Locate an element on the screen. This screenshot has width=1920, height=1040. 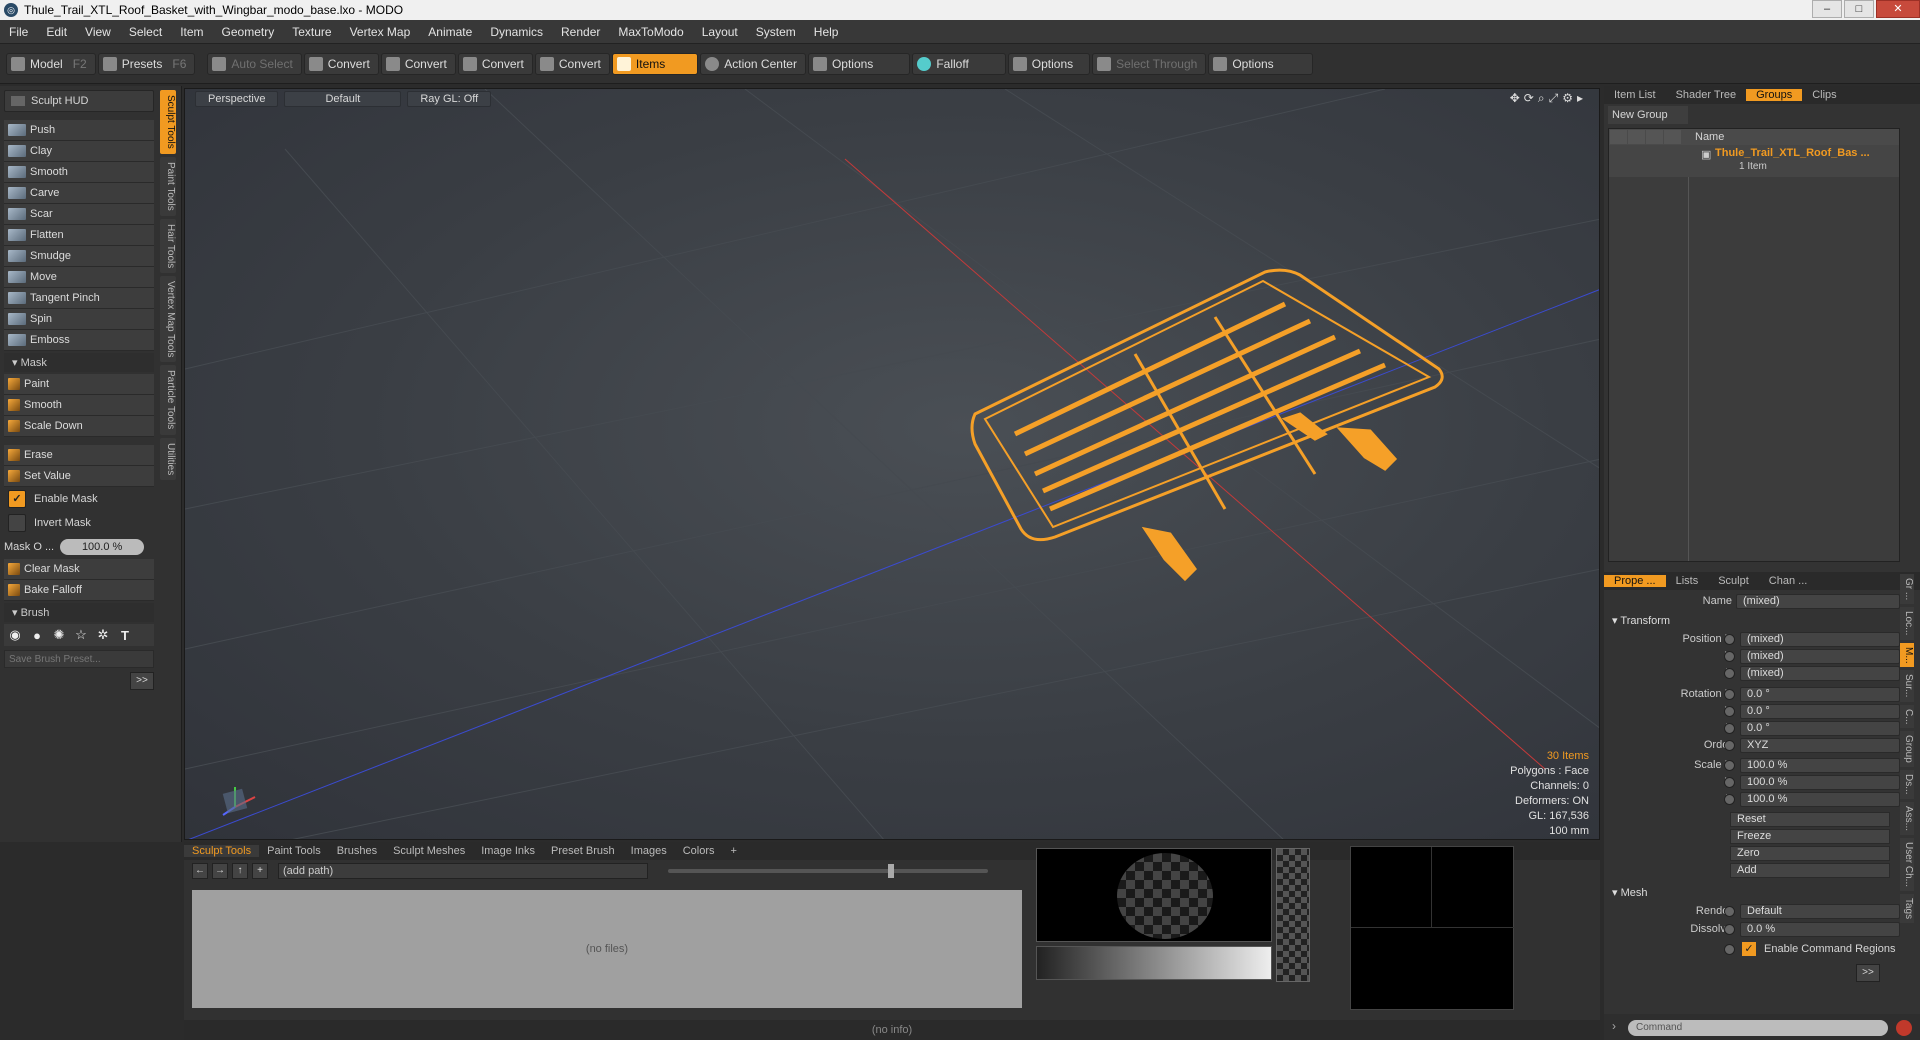
thumbnail-size-slider is located at coordinates (828, 871).